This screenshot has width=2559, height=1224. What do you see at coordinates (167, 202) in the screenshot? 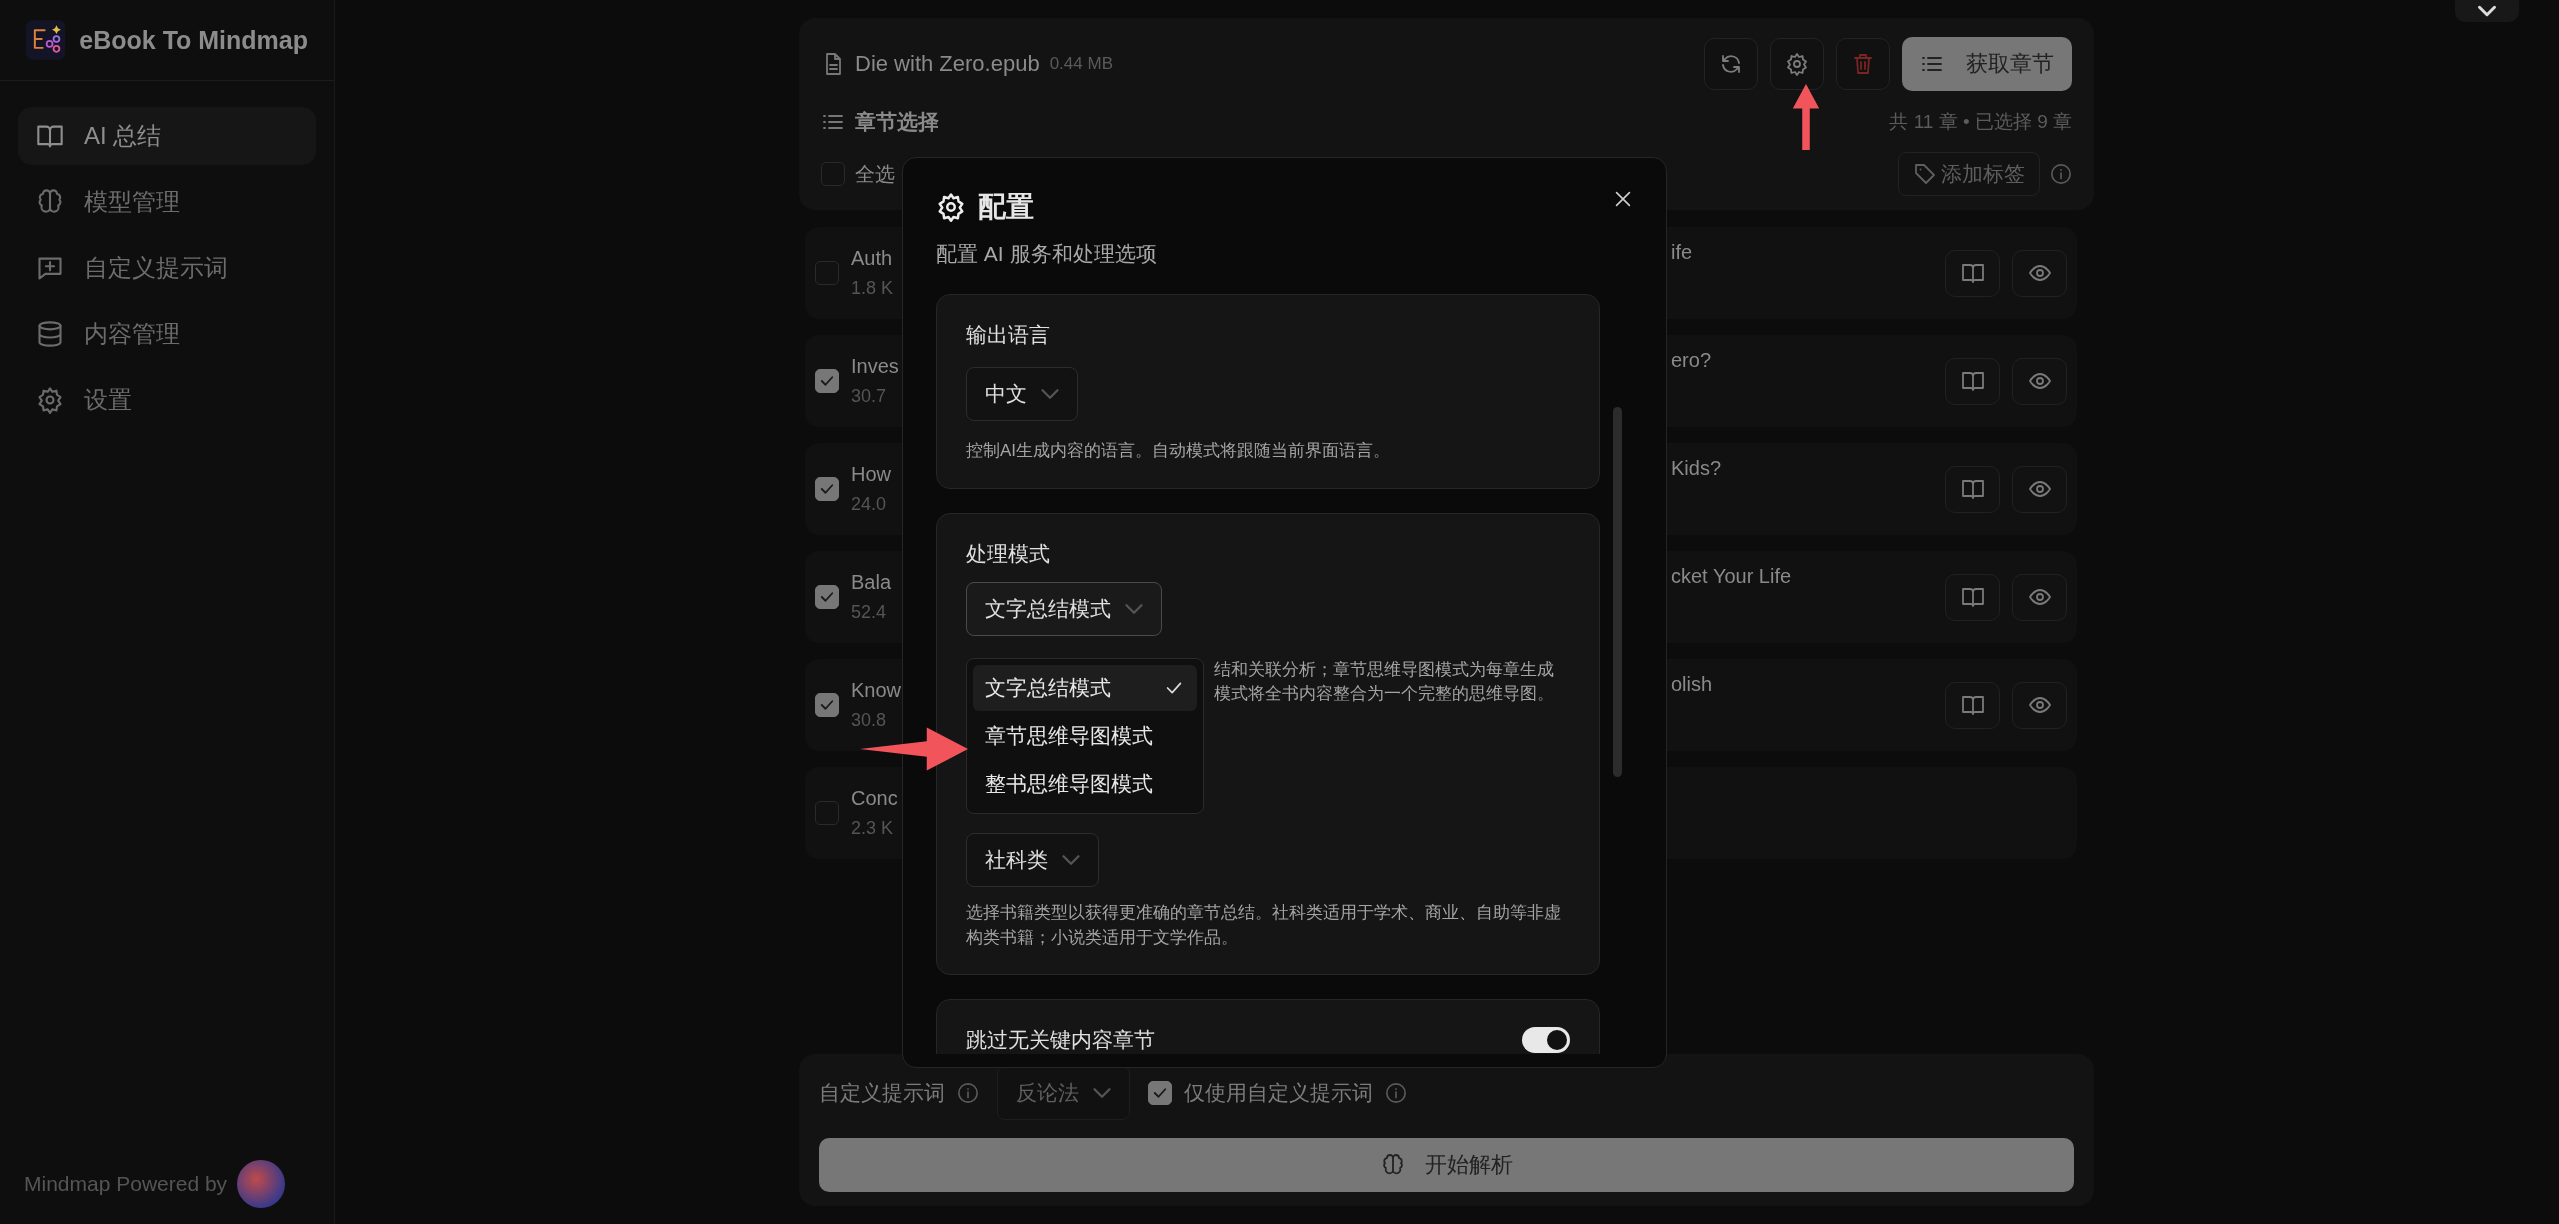
I see `sidebar-item: 模型管理` at bounding box center [167, 202].